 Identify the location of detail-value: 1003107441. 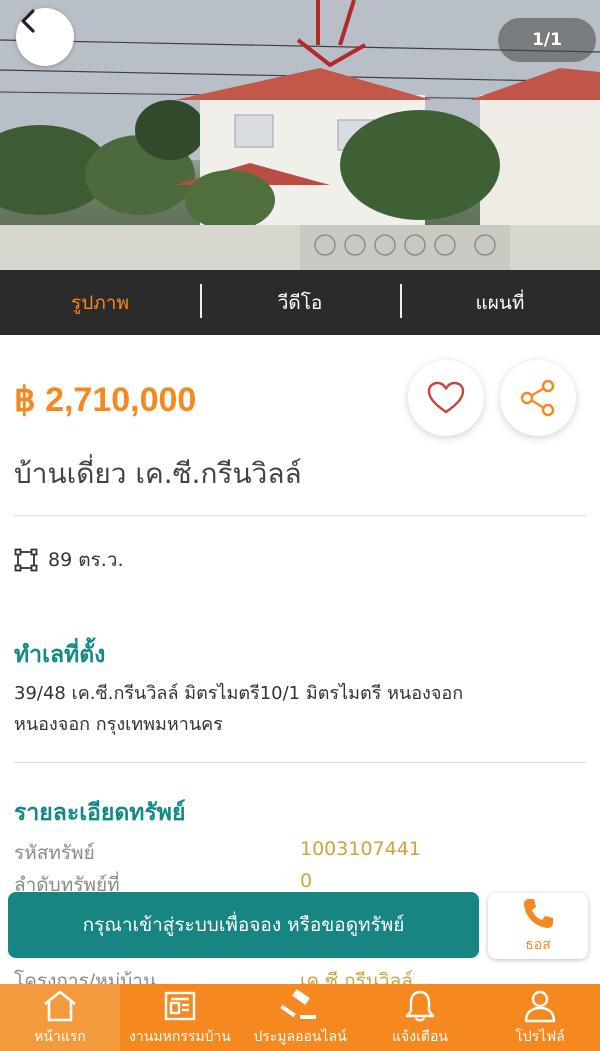
(360, 849).